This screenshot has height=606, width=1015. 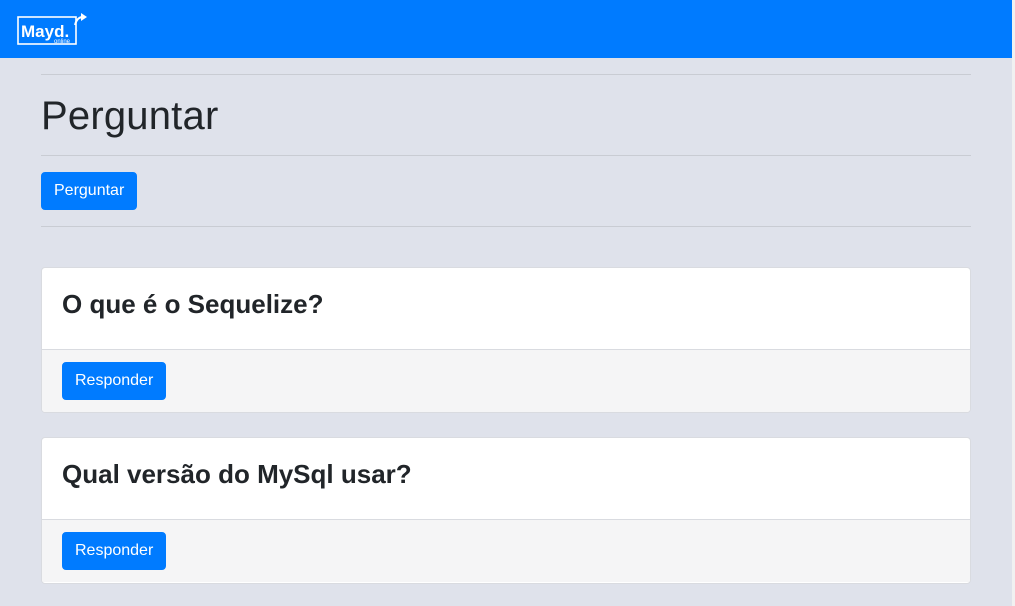 I want to click on question-card-body: O que é o Sequelize?, so click(x=506, y=308).